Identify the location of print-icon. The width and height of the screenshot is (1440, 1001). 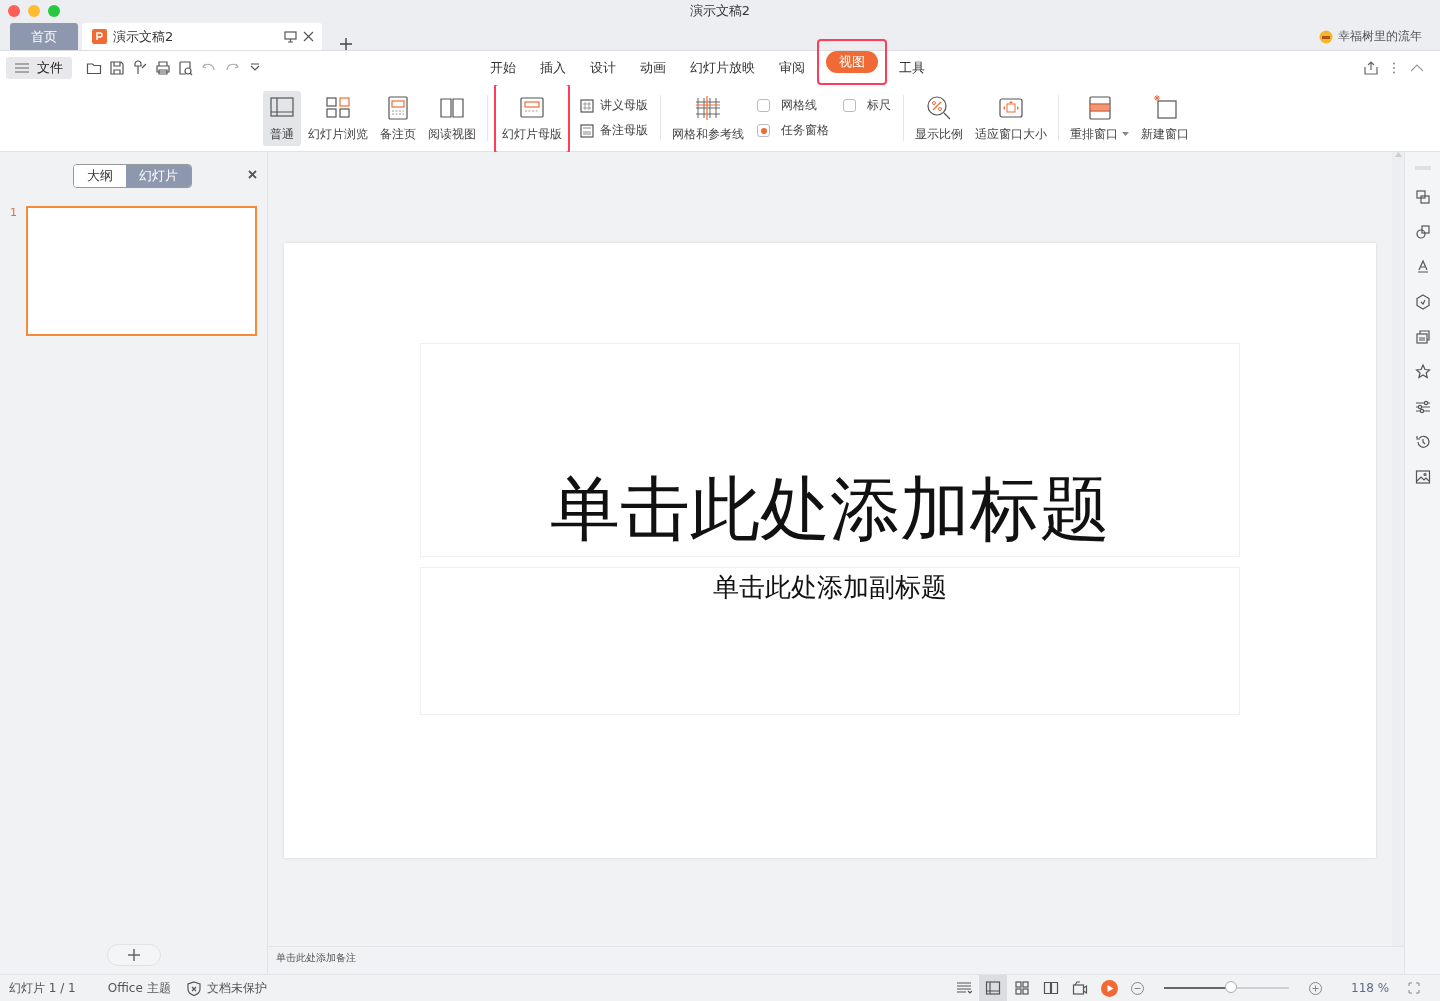
(163, 68).